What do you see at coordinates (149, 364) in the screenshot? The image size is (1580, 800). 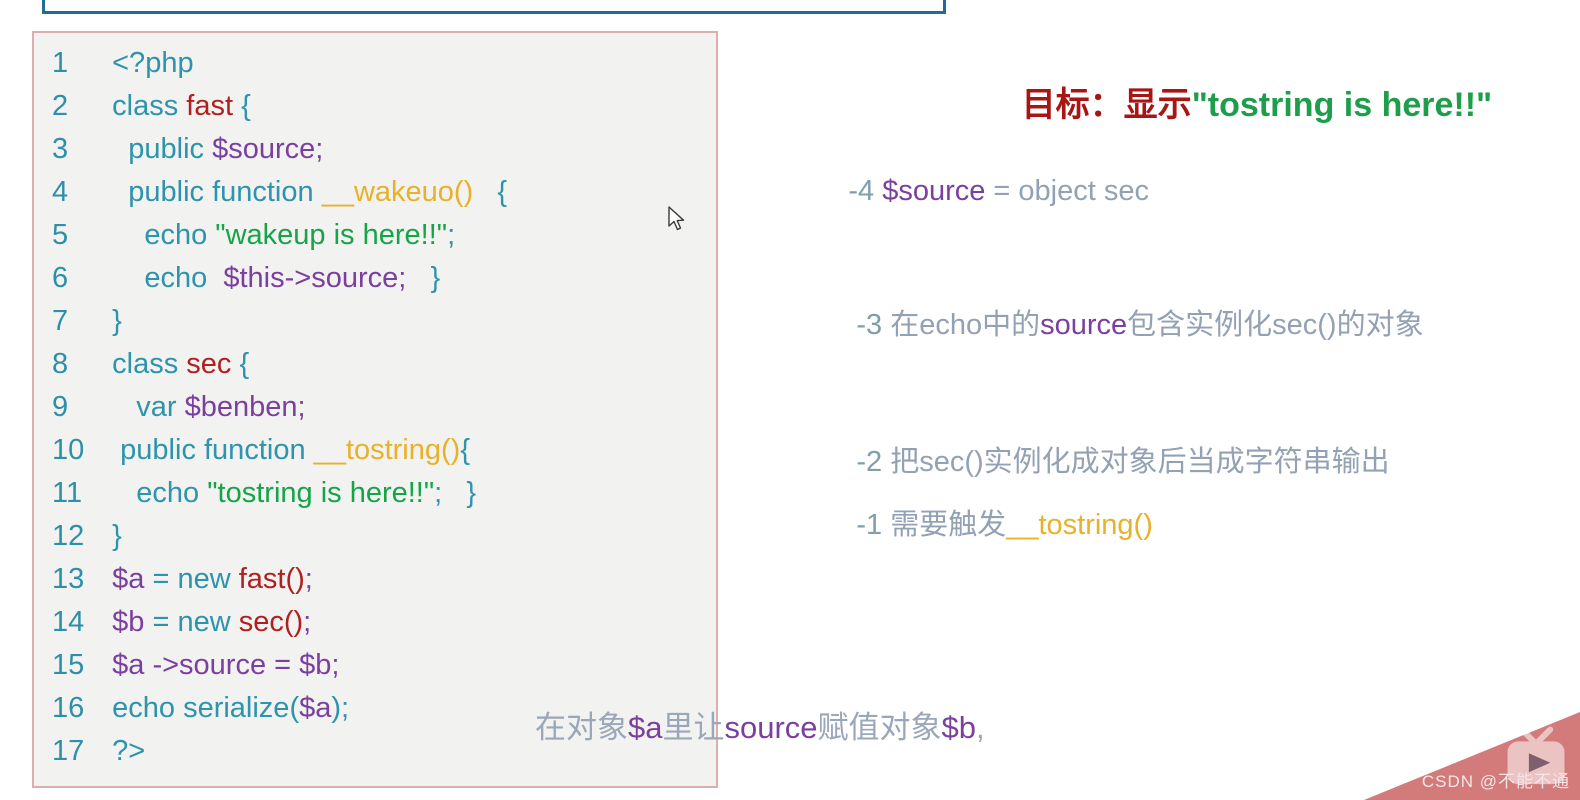 I see `code-token: class` at bounding box center [149, 364].